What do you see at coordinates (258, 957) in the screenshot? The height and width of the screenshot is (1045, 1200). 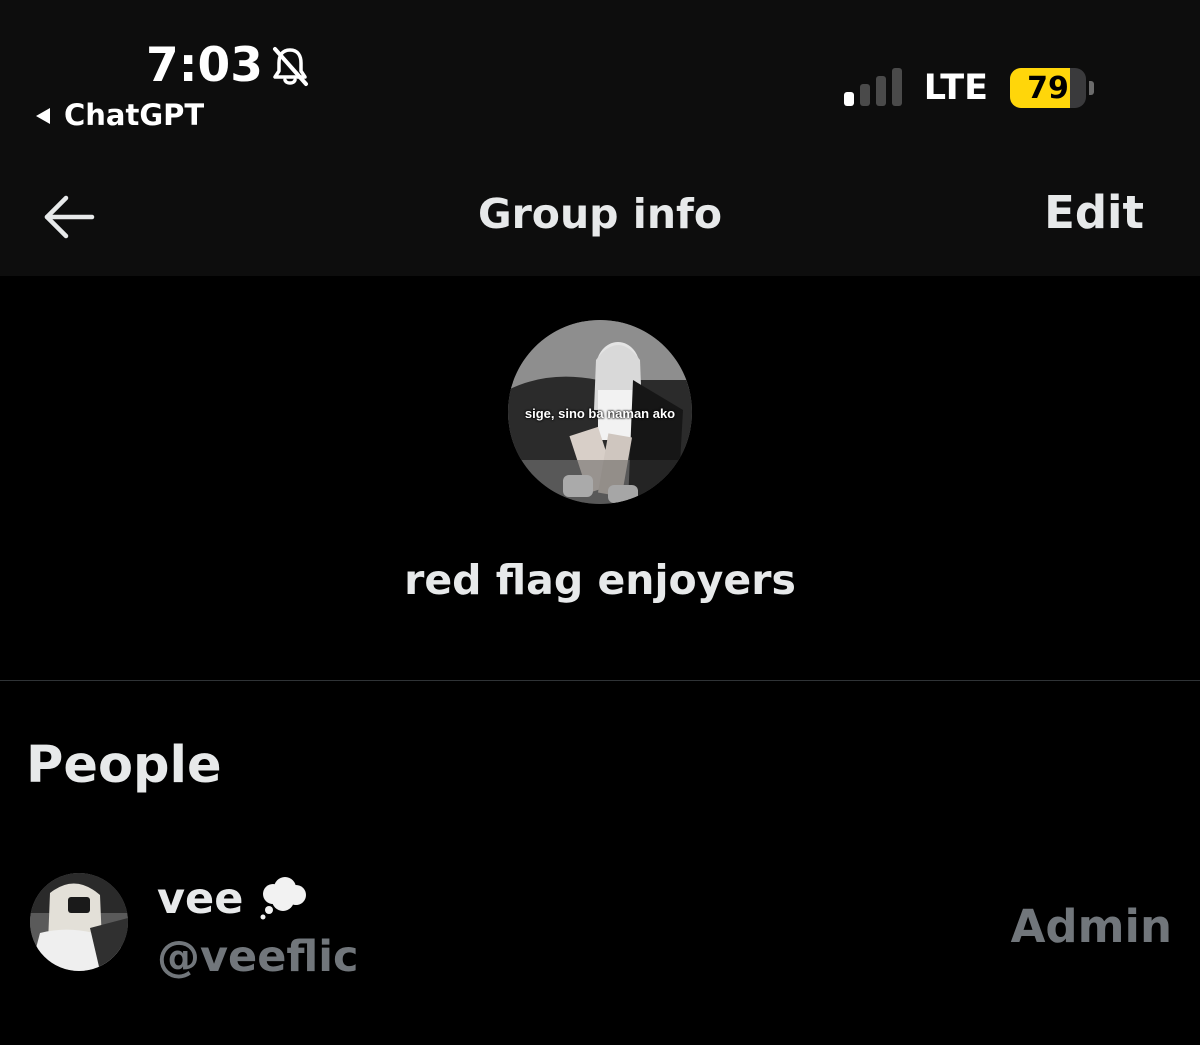 I see `member-handle: @veeflic` at bounding box center [258, 957].